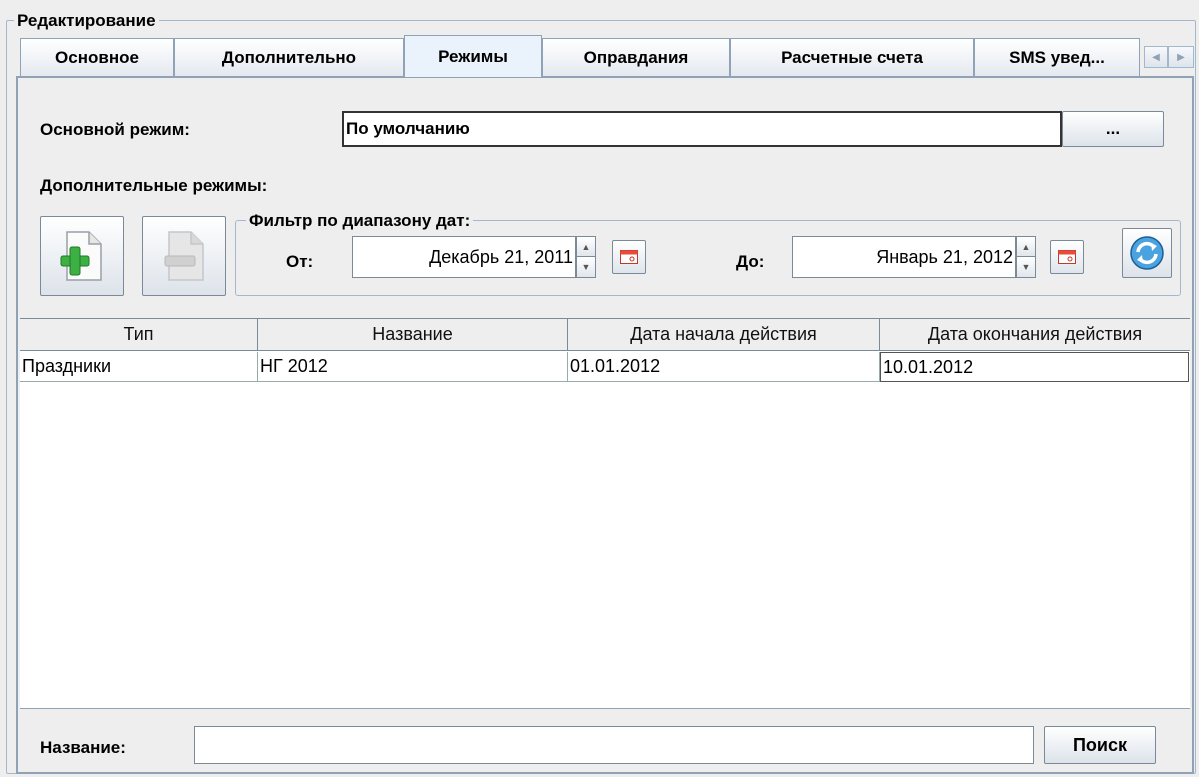  I want to click on to-date-field: Январь 21, 2012, so click(904, 257).